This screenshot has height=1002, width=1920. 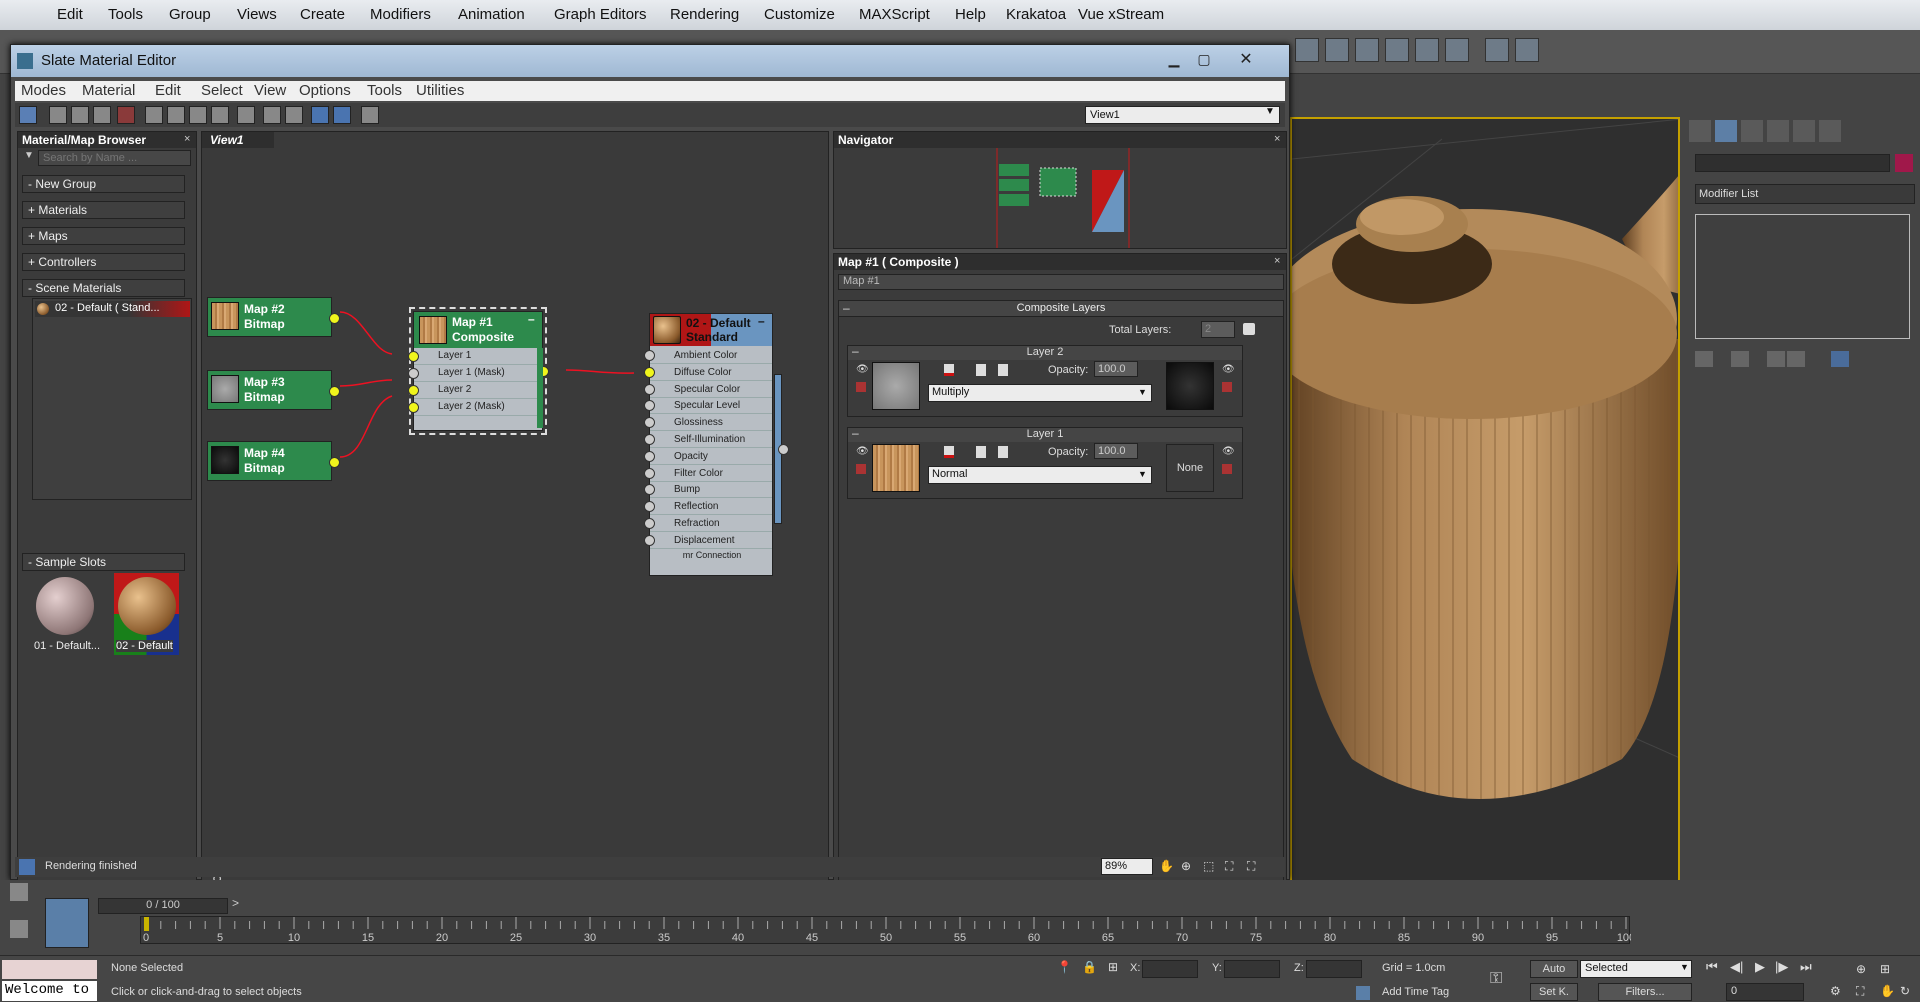 What do you see at coordinates (708, 423) in the screenshot?
I see `slot-glossiness: Glossiness` at bounding box center [708, 423].